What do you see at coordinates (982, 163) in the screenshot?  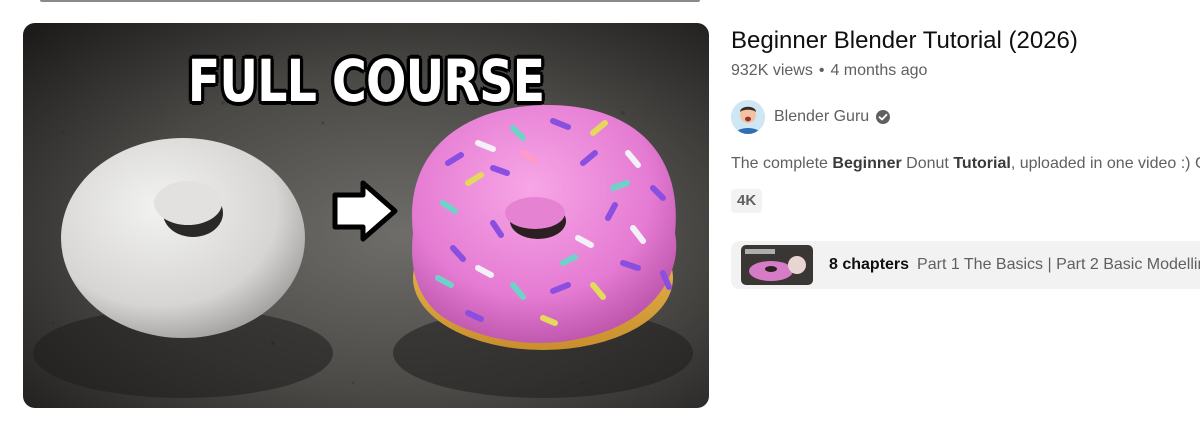 I see `description-highlight: Tutorial` at bounding box center [982, 163].